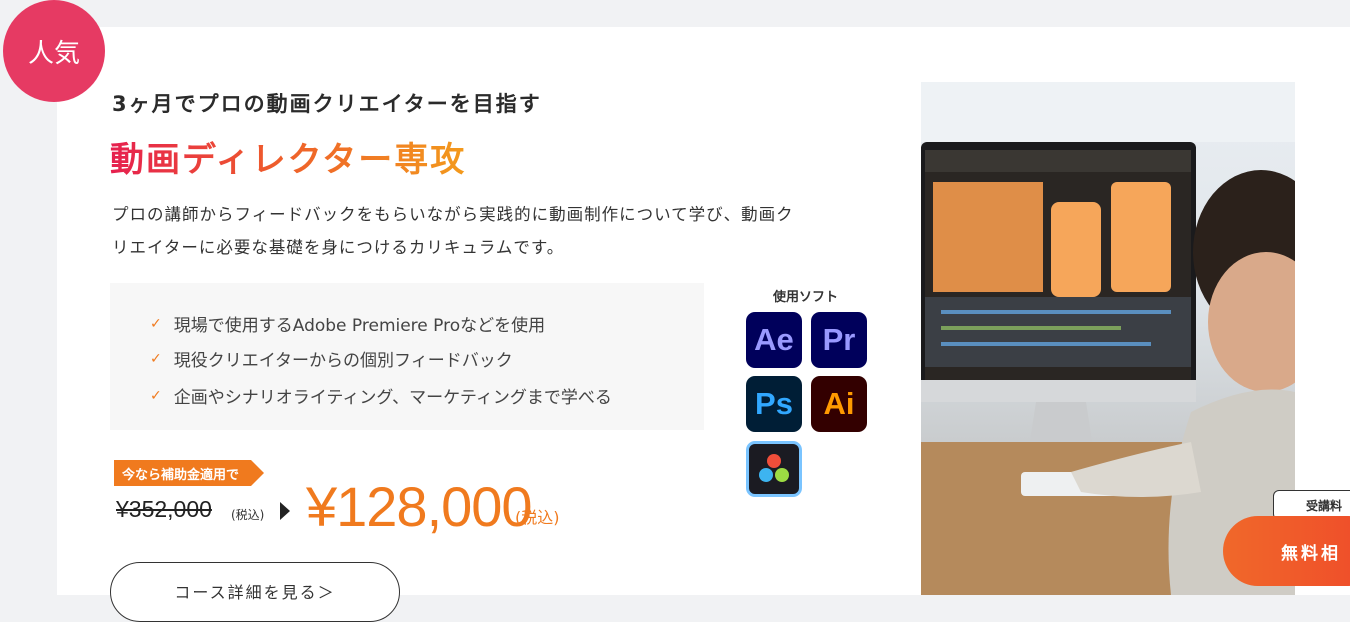 The height and width of the screenshot is (622, 1350). What do you see at coordinates (537, 517) in the screenshot?
I see `discounted-price-tax: (税込)` at bounding box center [537, 517].